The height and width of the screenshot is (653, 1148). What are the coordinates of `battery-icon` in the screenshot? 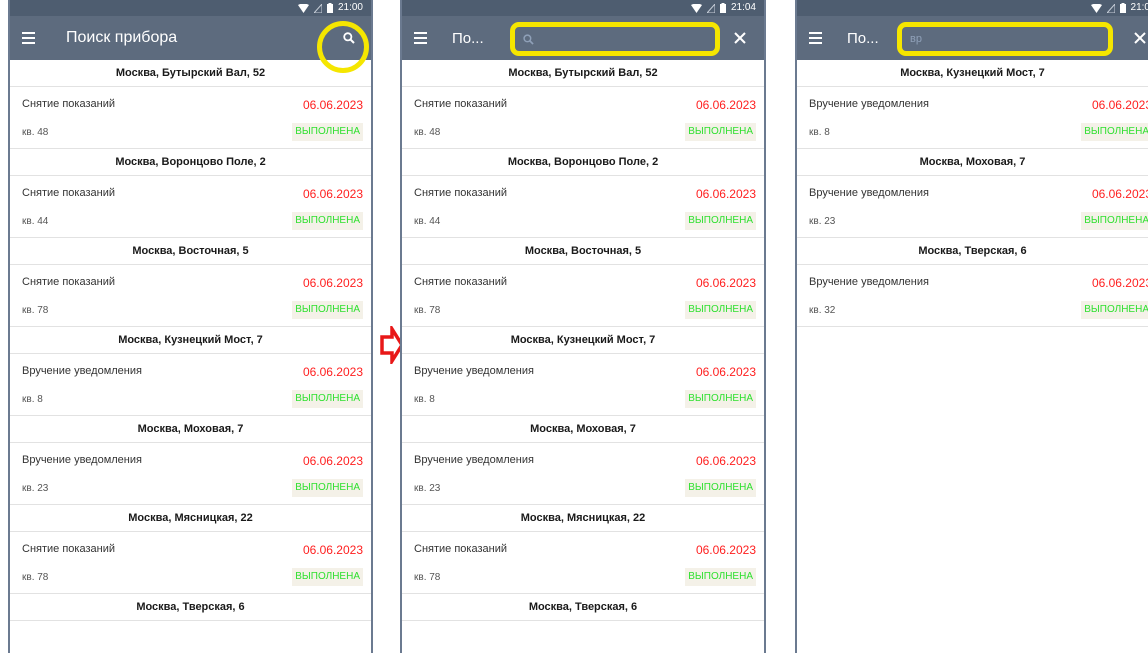 It's located at (722, 8).